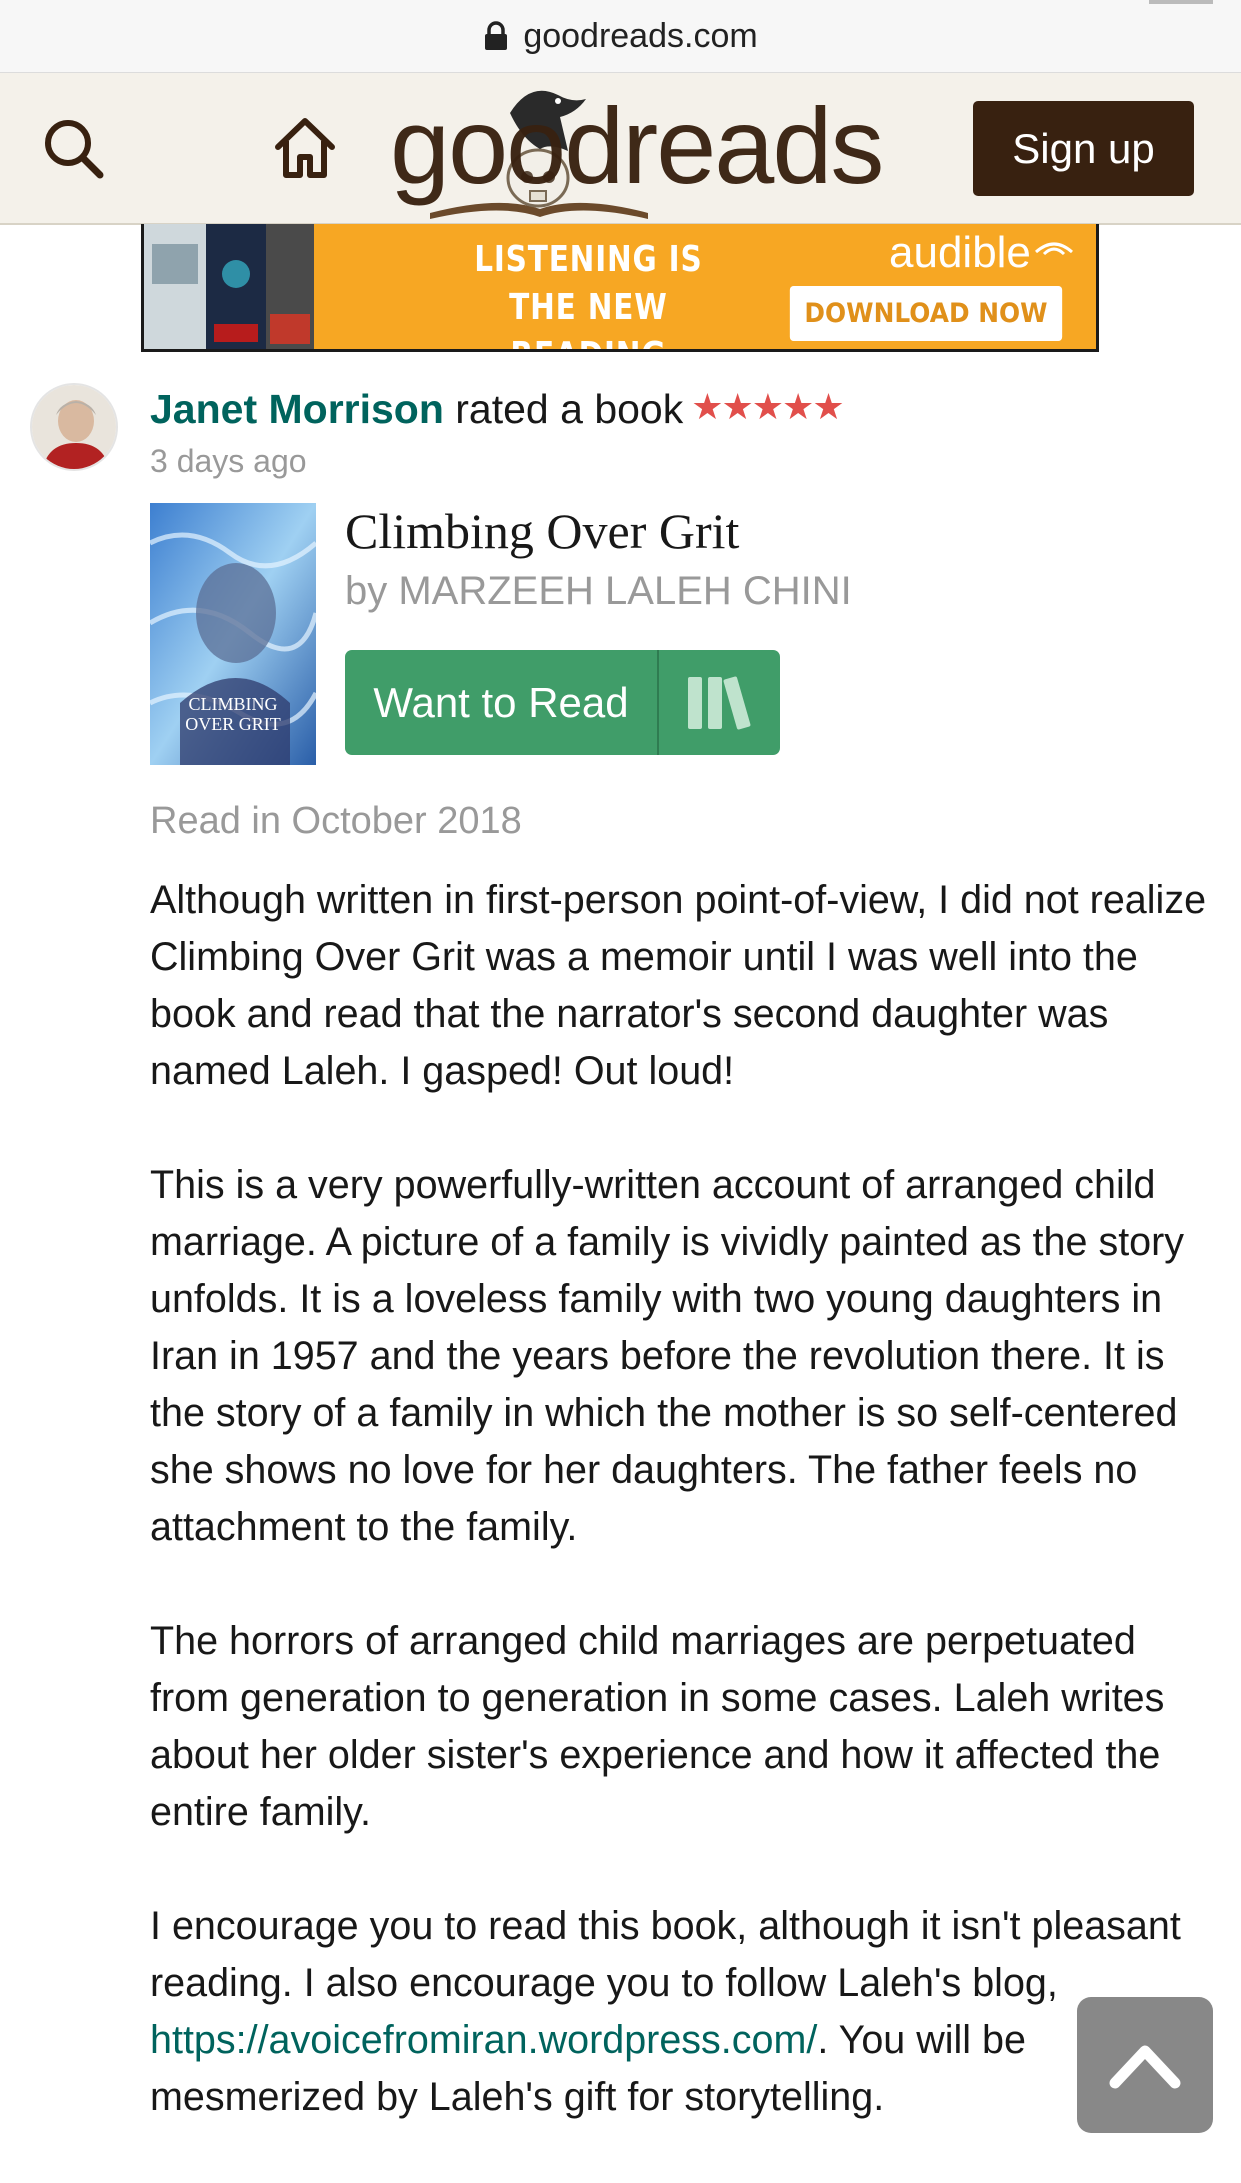  What do you see at coordinates (233, 724) in the screenshot?
I see `svg-text: OVER GRIT` at bounding box center [233, 724].